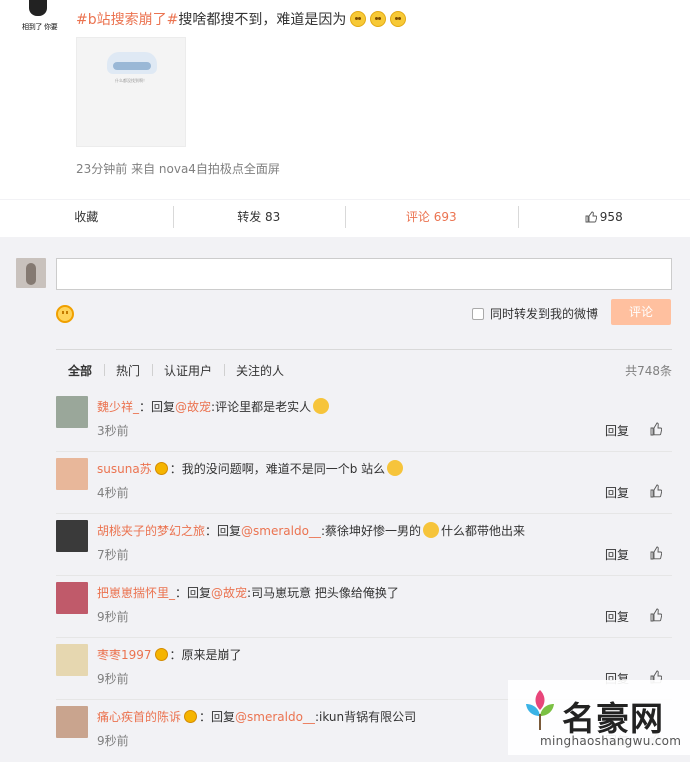 The width and height of the screenshot is (690, 762). Describe the element at coordinates (206, 655) in the screenshot. I see `comment-body: ：原来是崩了` at that location.